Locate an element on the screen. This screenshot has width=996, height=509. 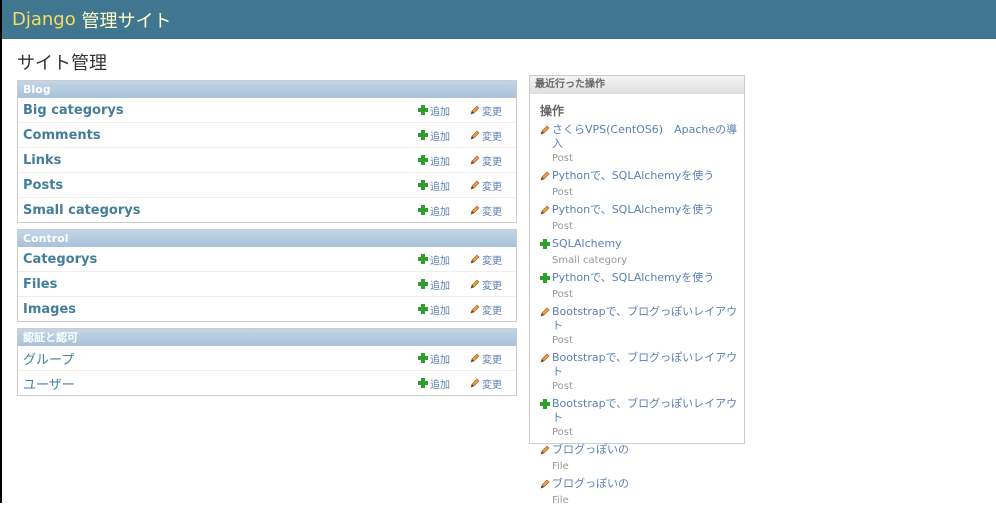
model-row: グループ 追加 変更 is located at coordinates (267, 358).